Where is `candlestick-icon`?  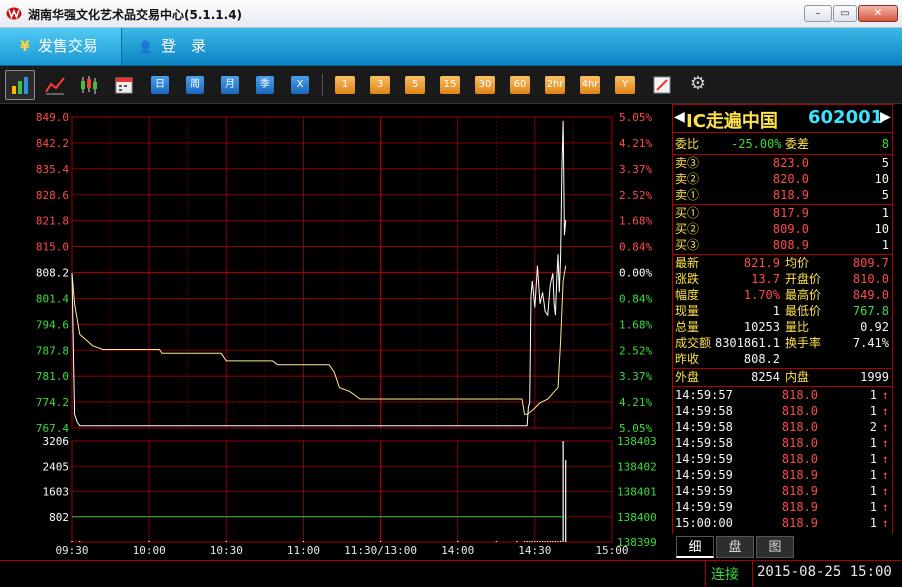
candlestick-icon is located at coordinates (89, 85).